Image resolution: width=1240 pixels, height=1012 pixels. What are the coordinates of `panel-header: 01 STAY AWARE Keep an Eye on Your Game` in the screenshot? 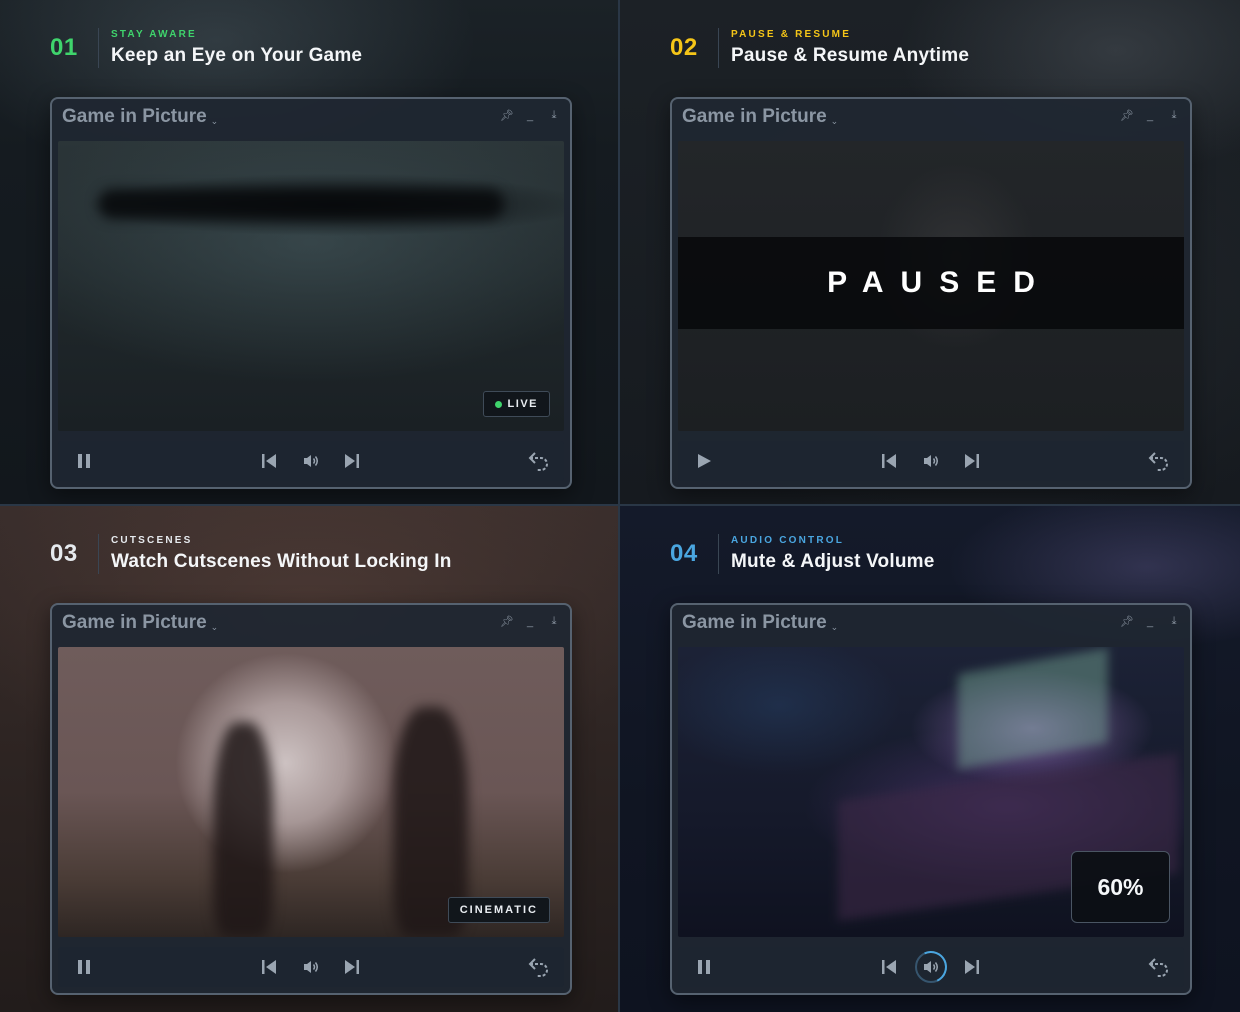 It's located at (206, 48).